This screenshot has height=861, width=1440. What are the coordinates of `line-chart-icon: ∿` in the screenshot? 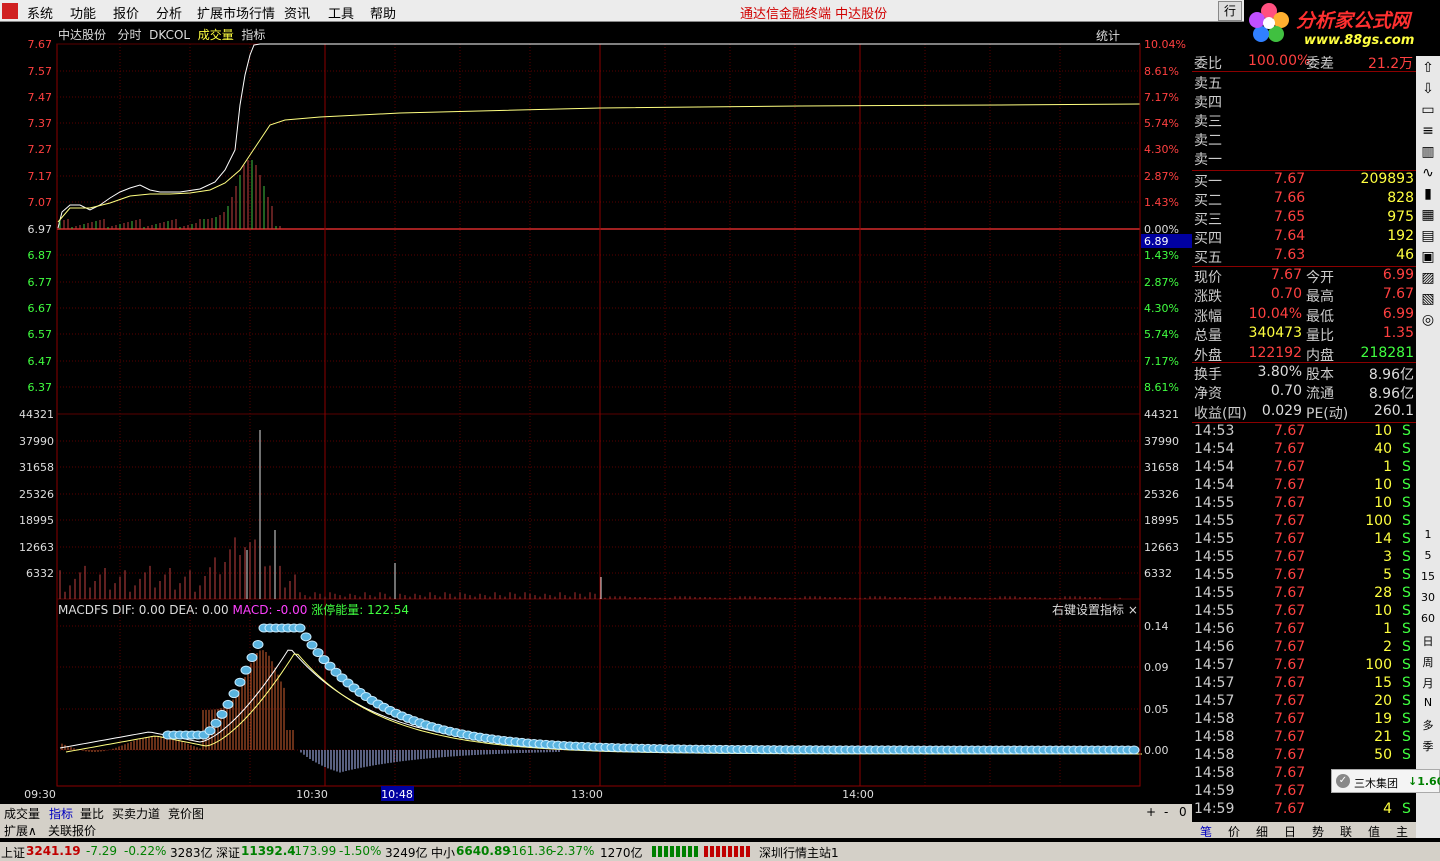 It's located at (1428, 173).